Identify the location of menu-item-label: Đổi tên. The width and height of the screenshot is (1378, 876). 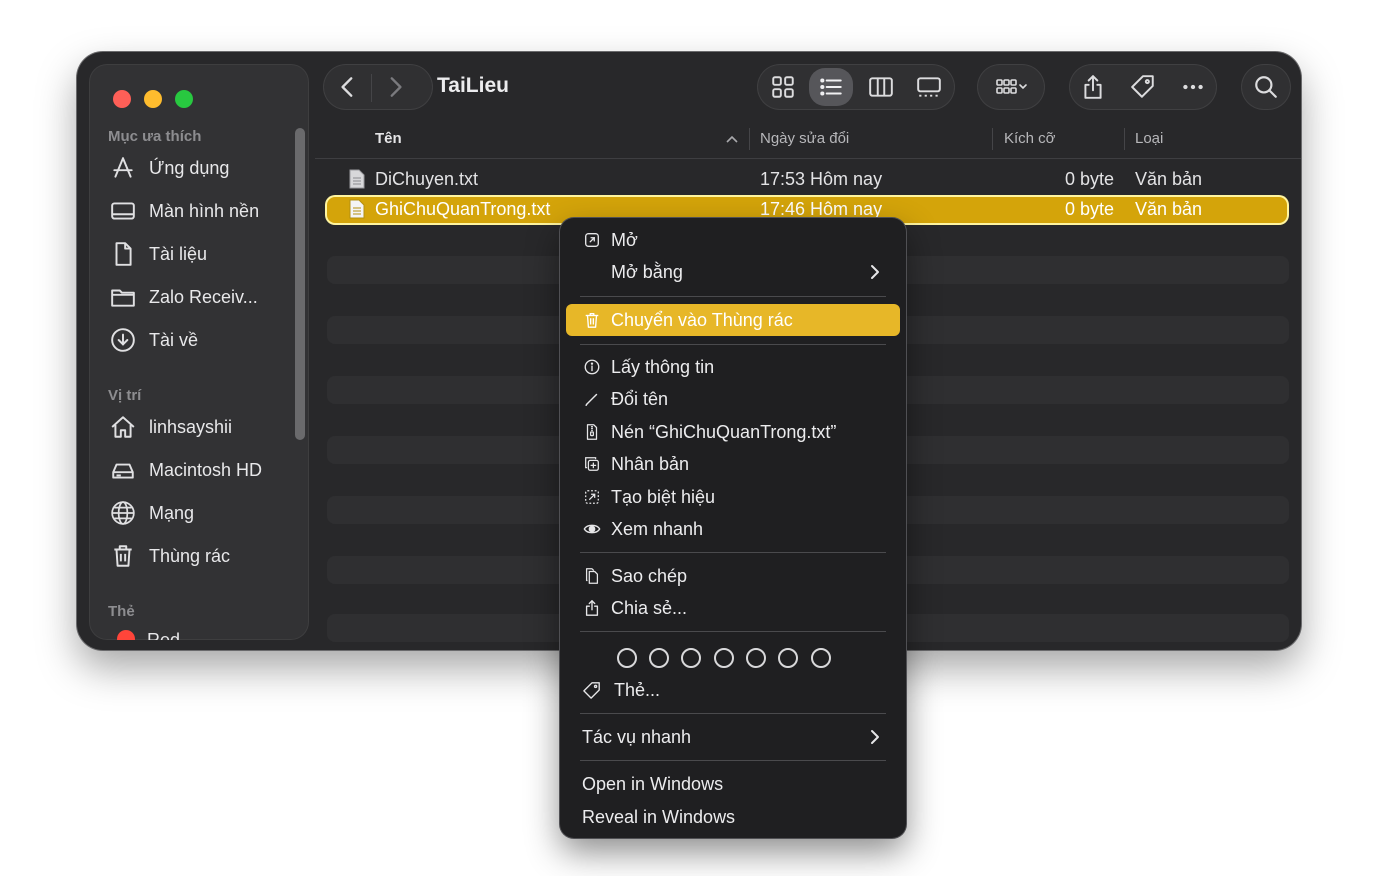
(640, 398).